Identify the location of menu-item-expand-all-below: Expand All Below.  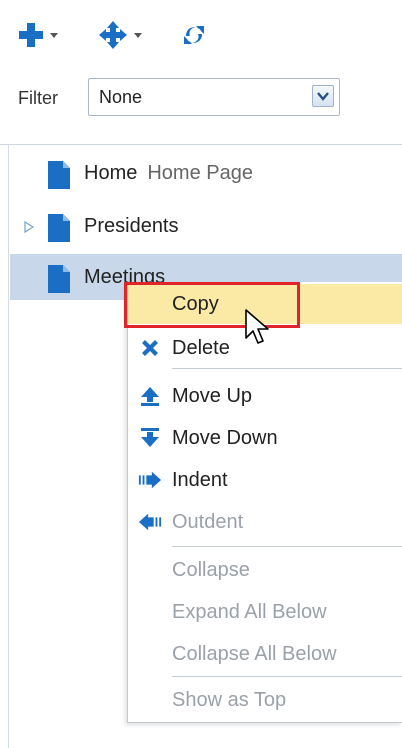
(265, 612).